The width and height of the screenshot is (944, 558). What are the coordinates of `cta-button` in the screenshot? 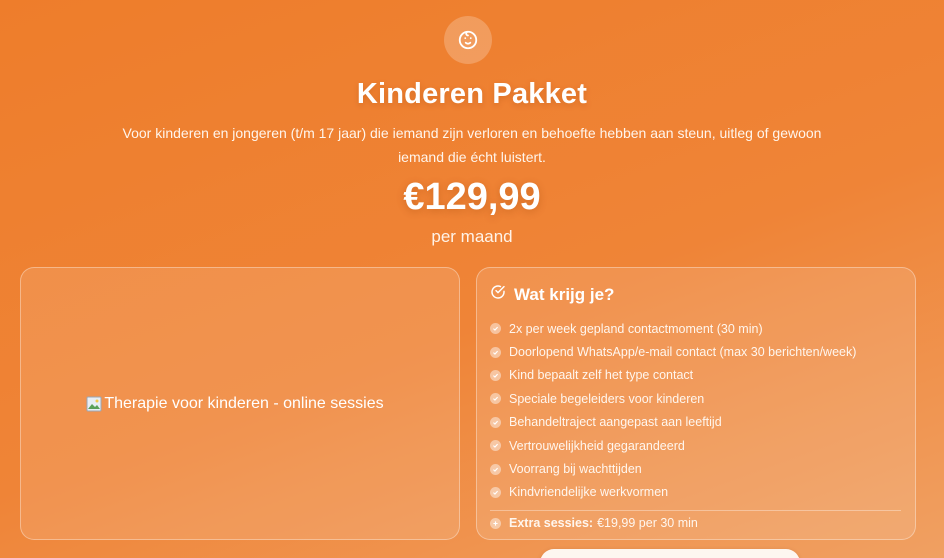 It's located at (670, 553).